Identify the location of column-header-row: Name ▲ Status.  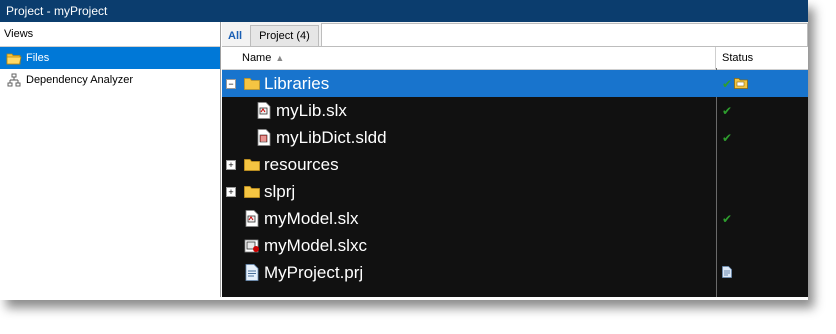
(515, 58).